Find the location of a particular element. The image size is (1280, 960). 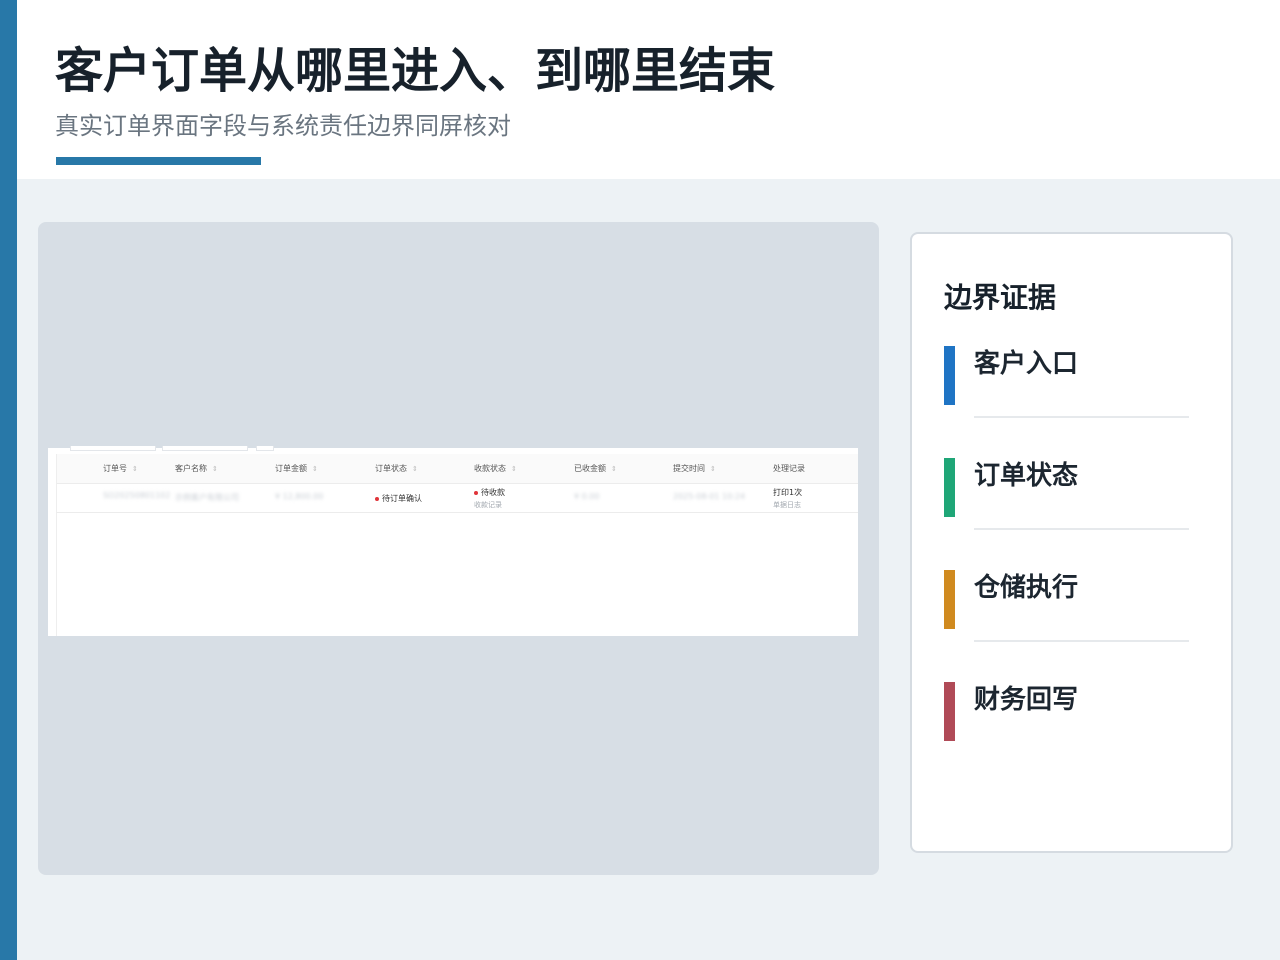

table-left-border is located at coordinates (56, 574).